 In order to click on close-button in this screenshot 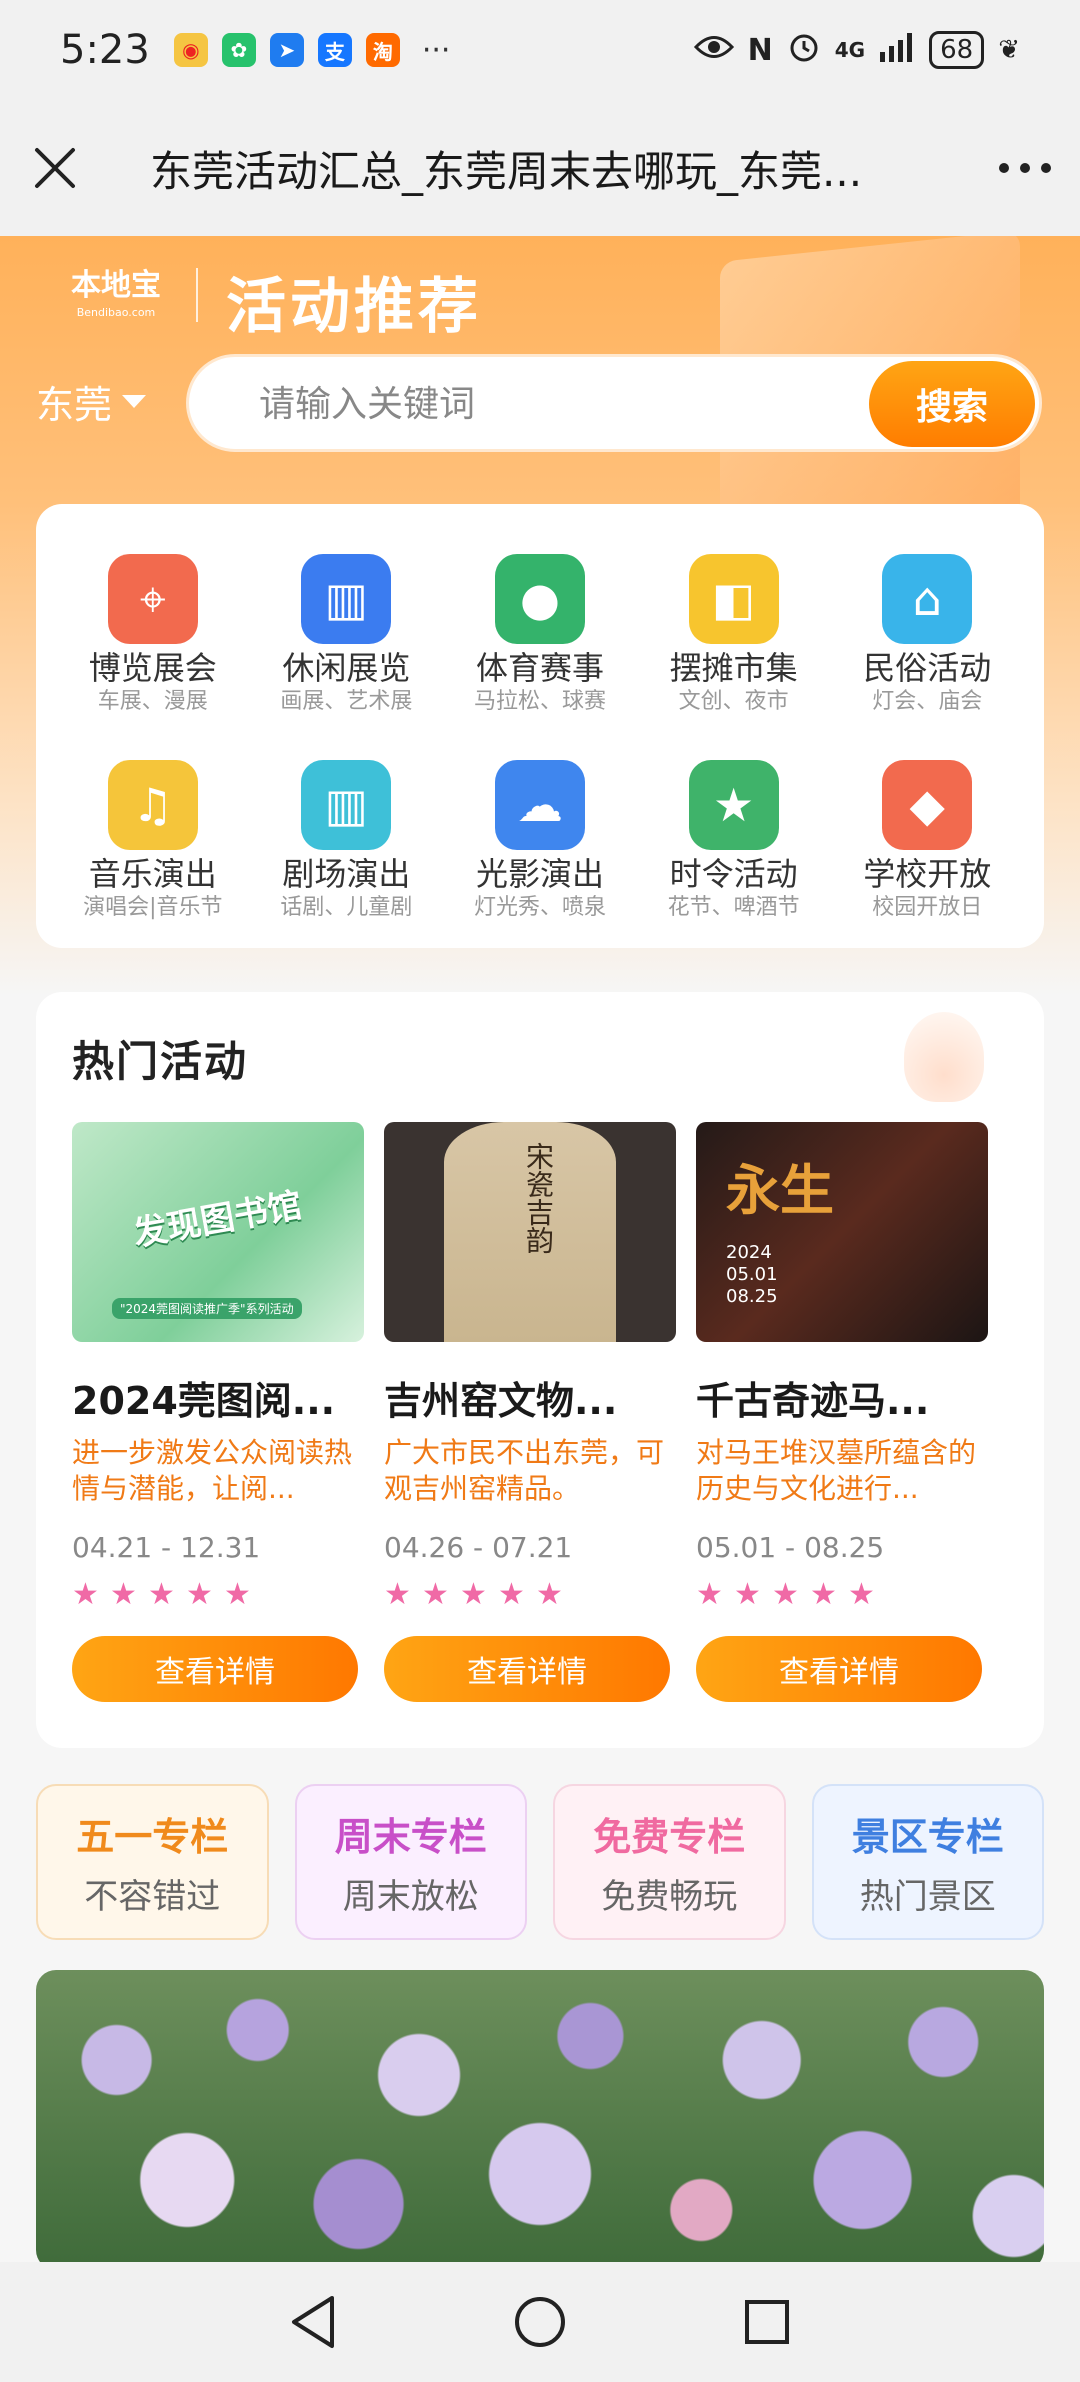, I will do `click(55, 168)`.